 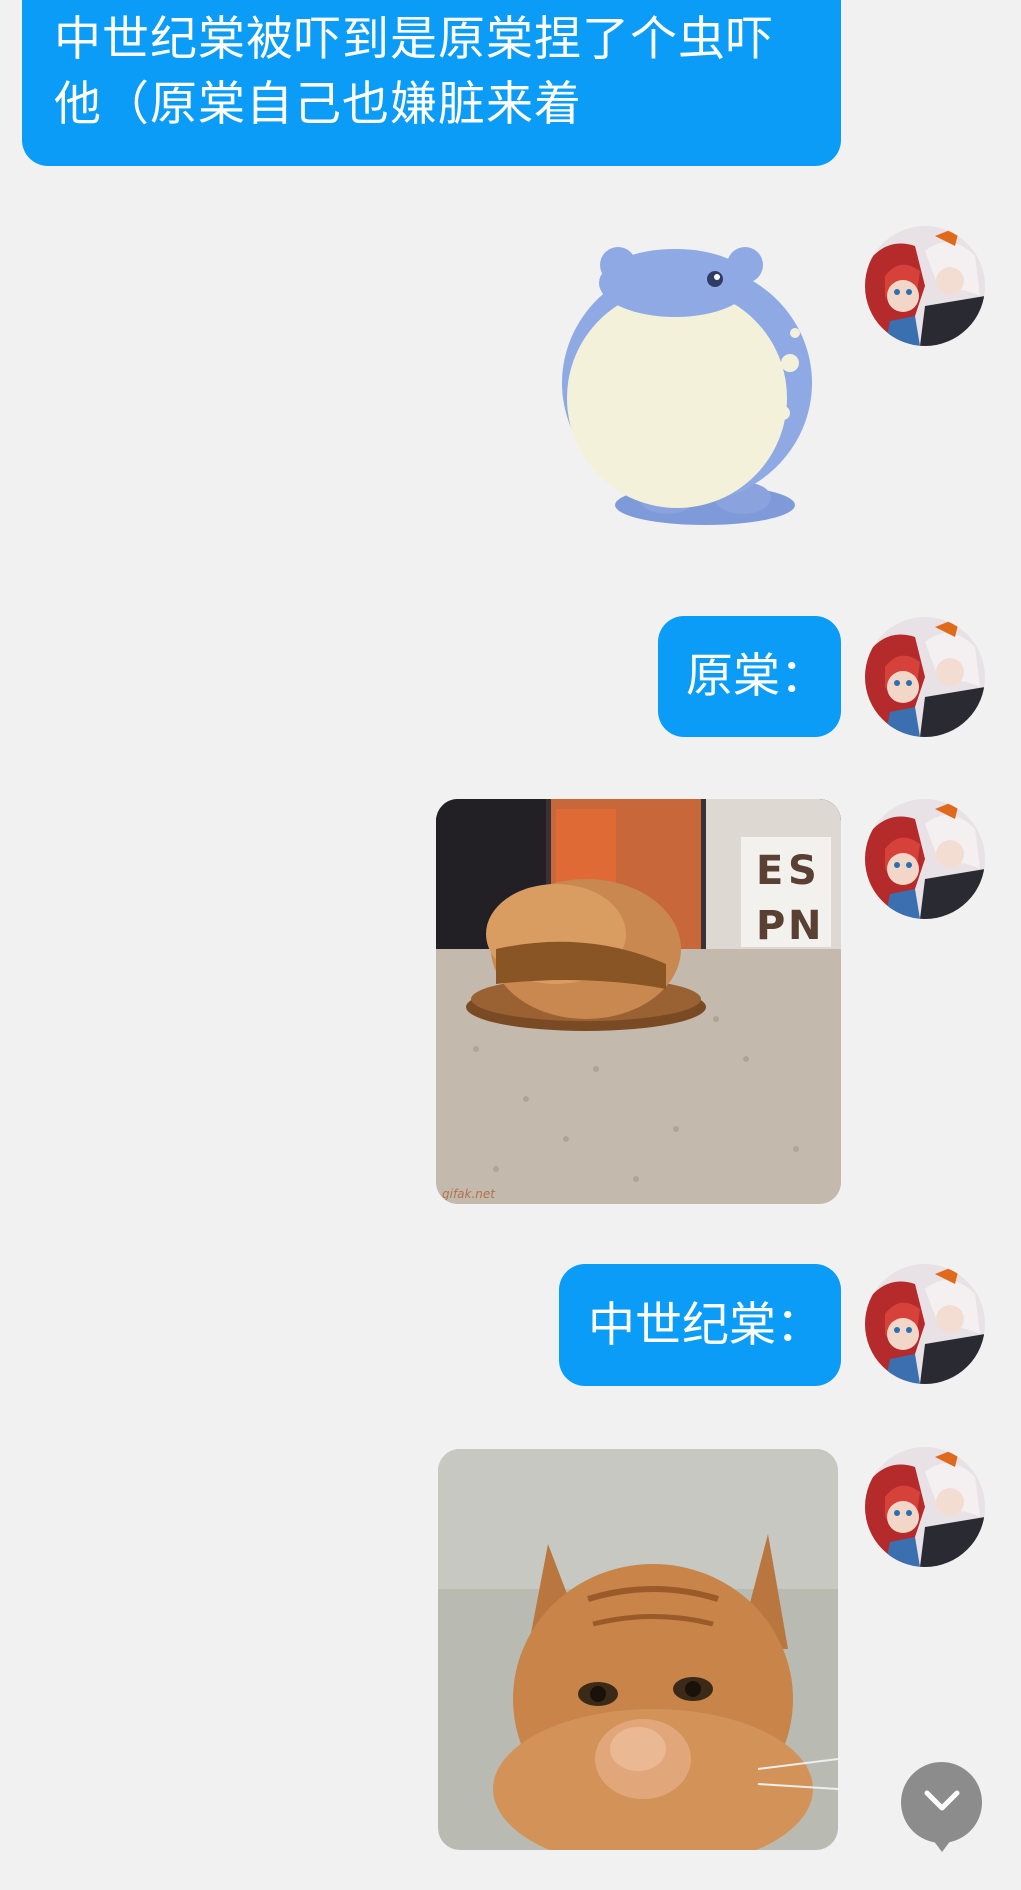 I want to click on chat-image: E S P N gifak.net, so click(x=638, y=1001).